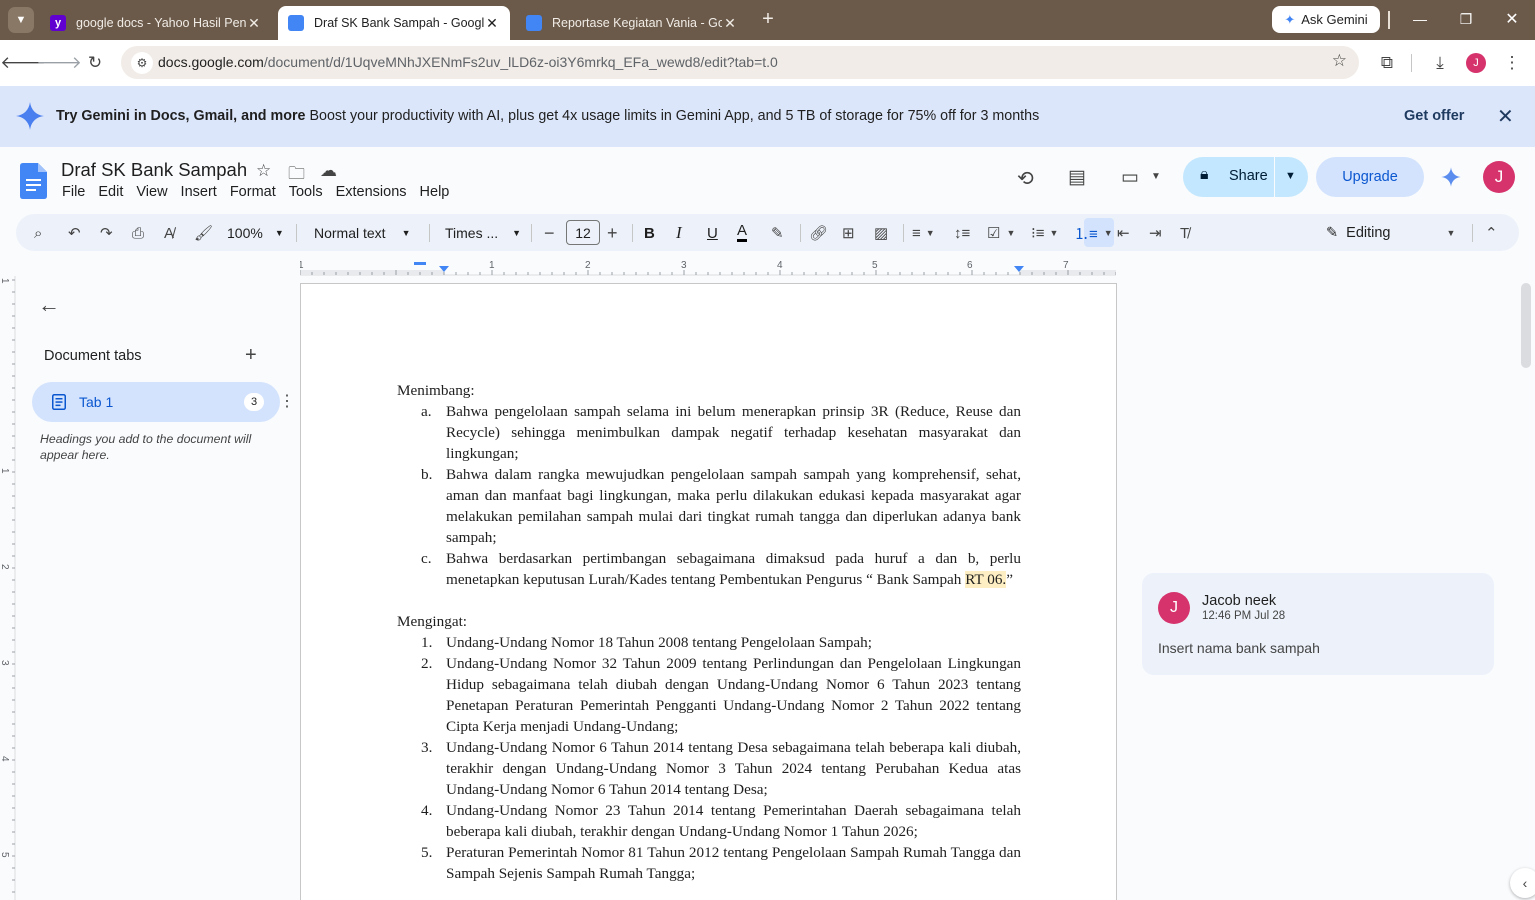 This screenshot has width=1535, height=900. Describe the element at coordinates (1505, 116) in the screenshot. I see `close-banner-icon: ✕` at that location.